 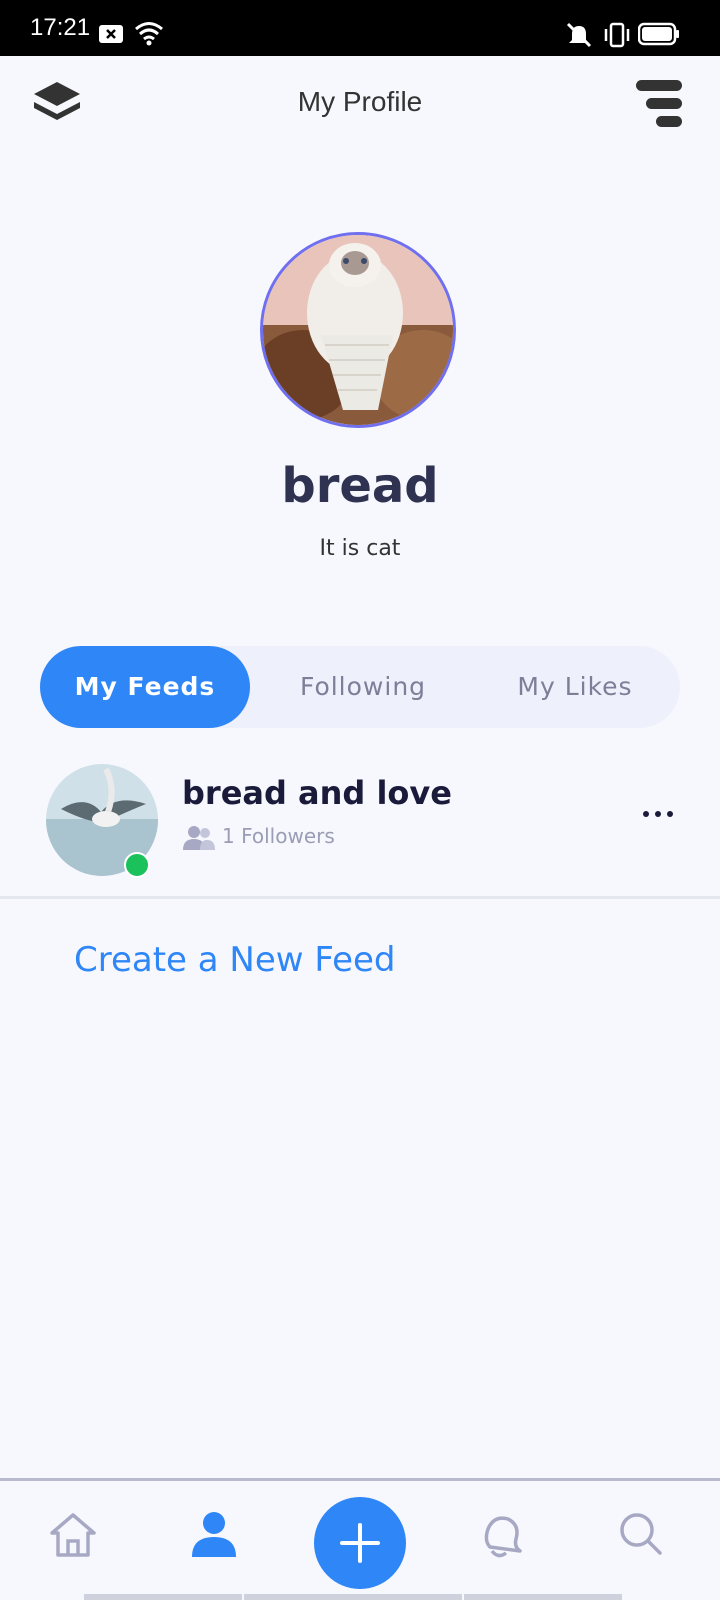 I want to click on profile-name: bread, so click(x=360, y=486).